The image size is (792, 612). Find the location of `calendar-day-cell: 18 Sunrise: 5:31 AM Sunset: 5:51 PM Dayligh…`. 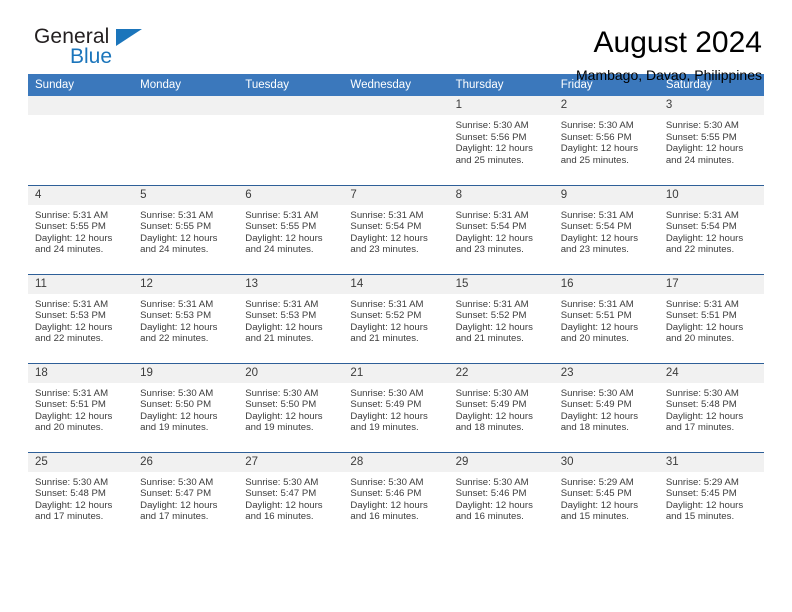

calendar-day-cell: 18 Sunrise: 5:31 AM Sunset: 5:51 PM Dayligh… is located at coordinates (81, 407).